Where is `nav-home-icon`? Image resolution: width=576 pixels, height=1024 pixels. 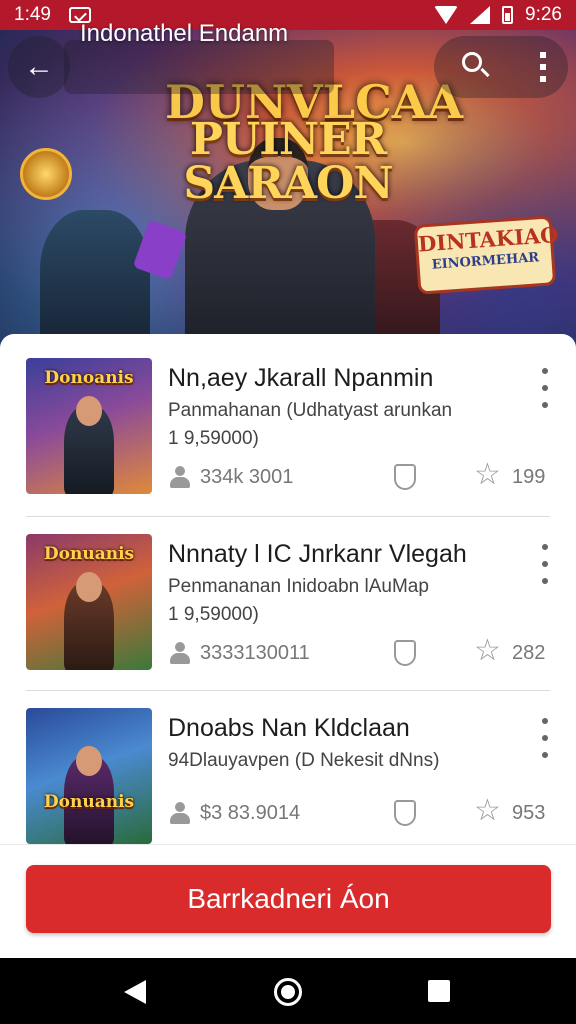
nav-home-icon is located at coordinates (288, 992).